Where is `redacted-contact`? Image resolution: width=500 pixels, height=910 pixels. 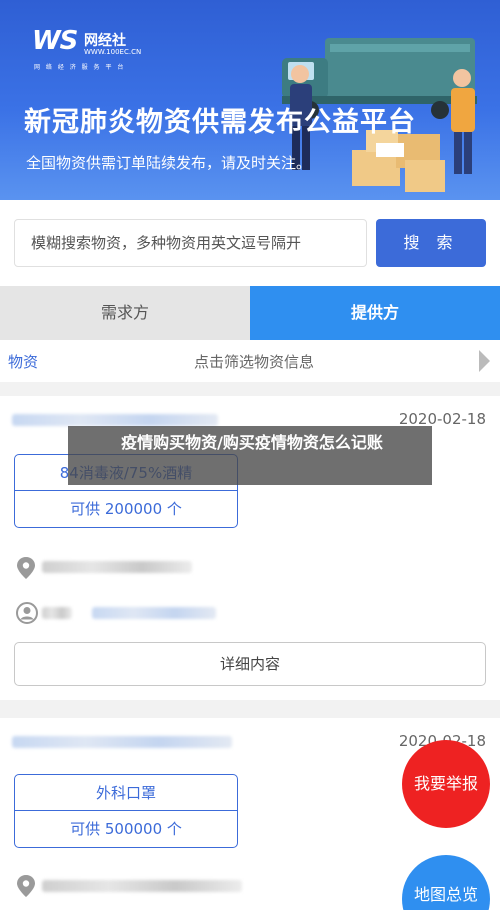 redacted-contact is located at coordinates (57, 613).